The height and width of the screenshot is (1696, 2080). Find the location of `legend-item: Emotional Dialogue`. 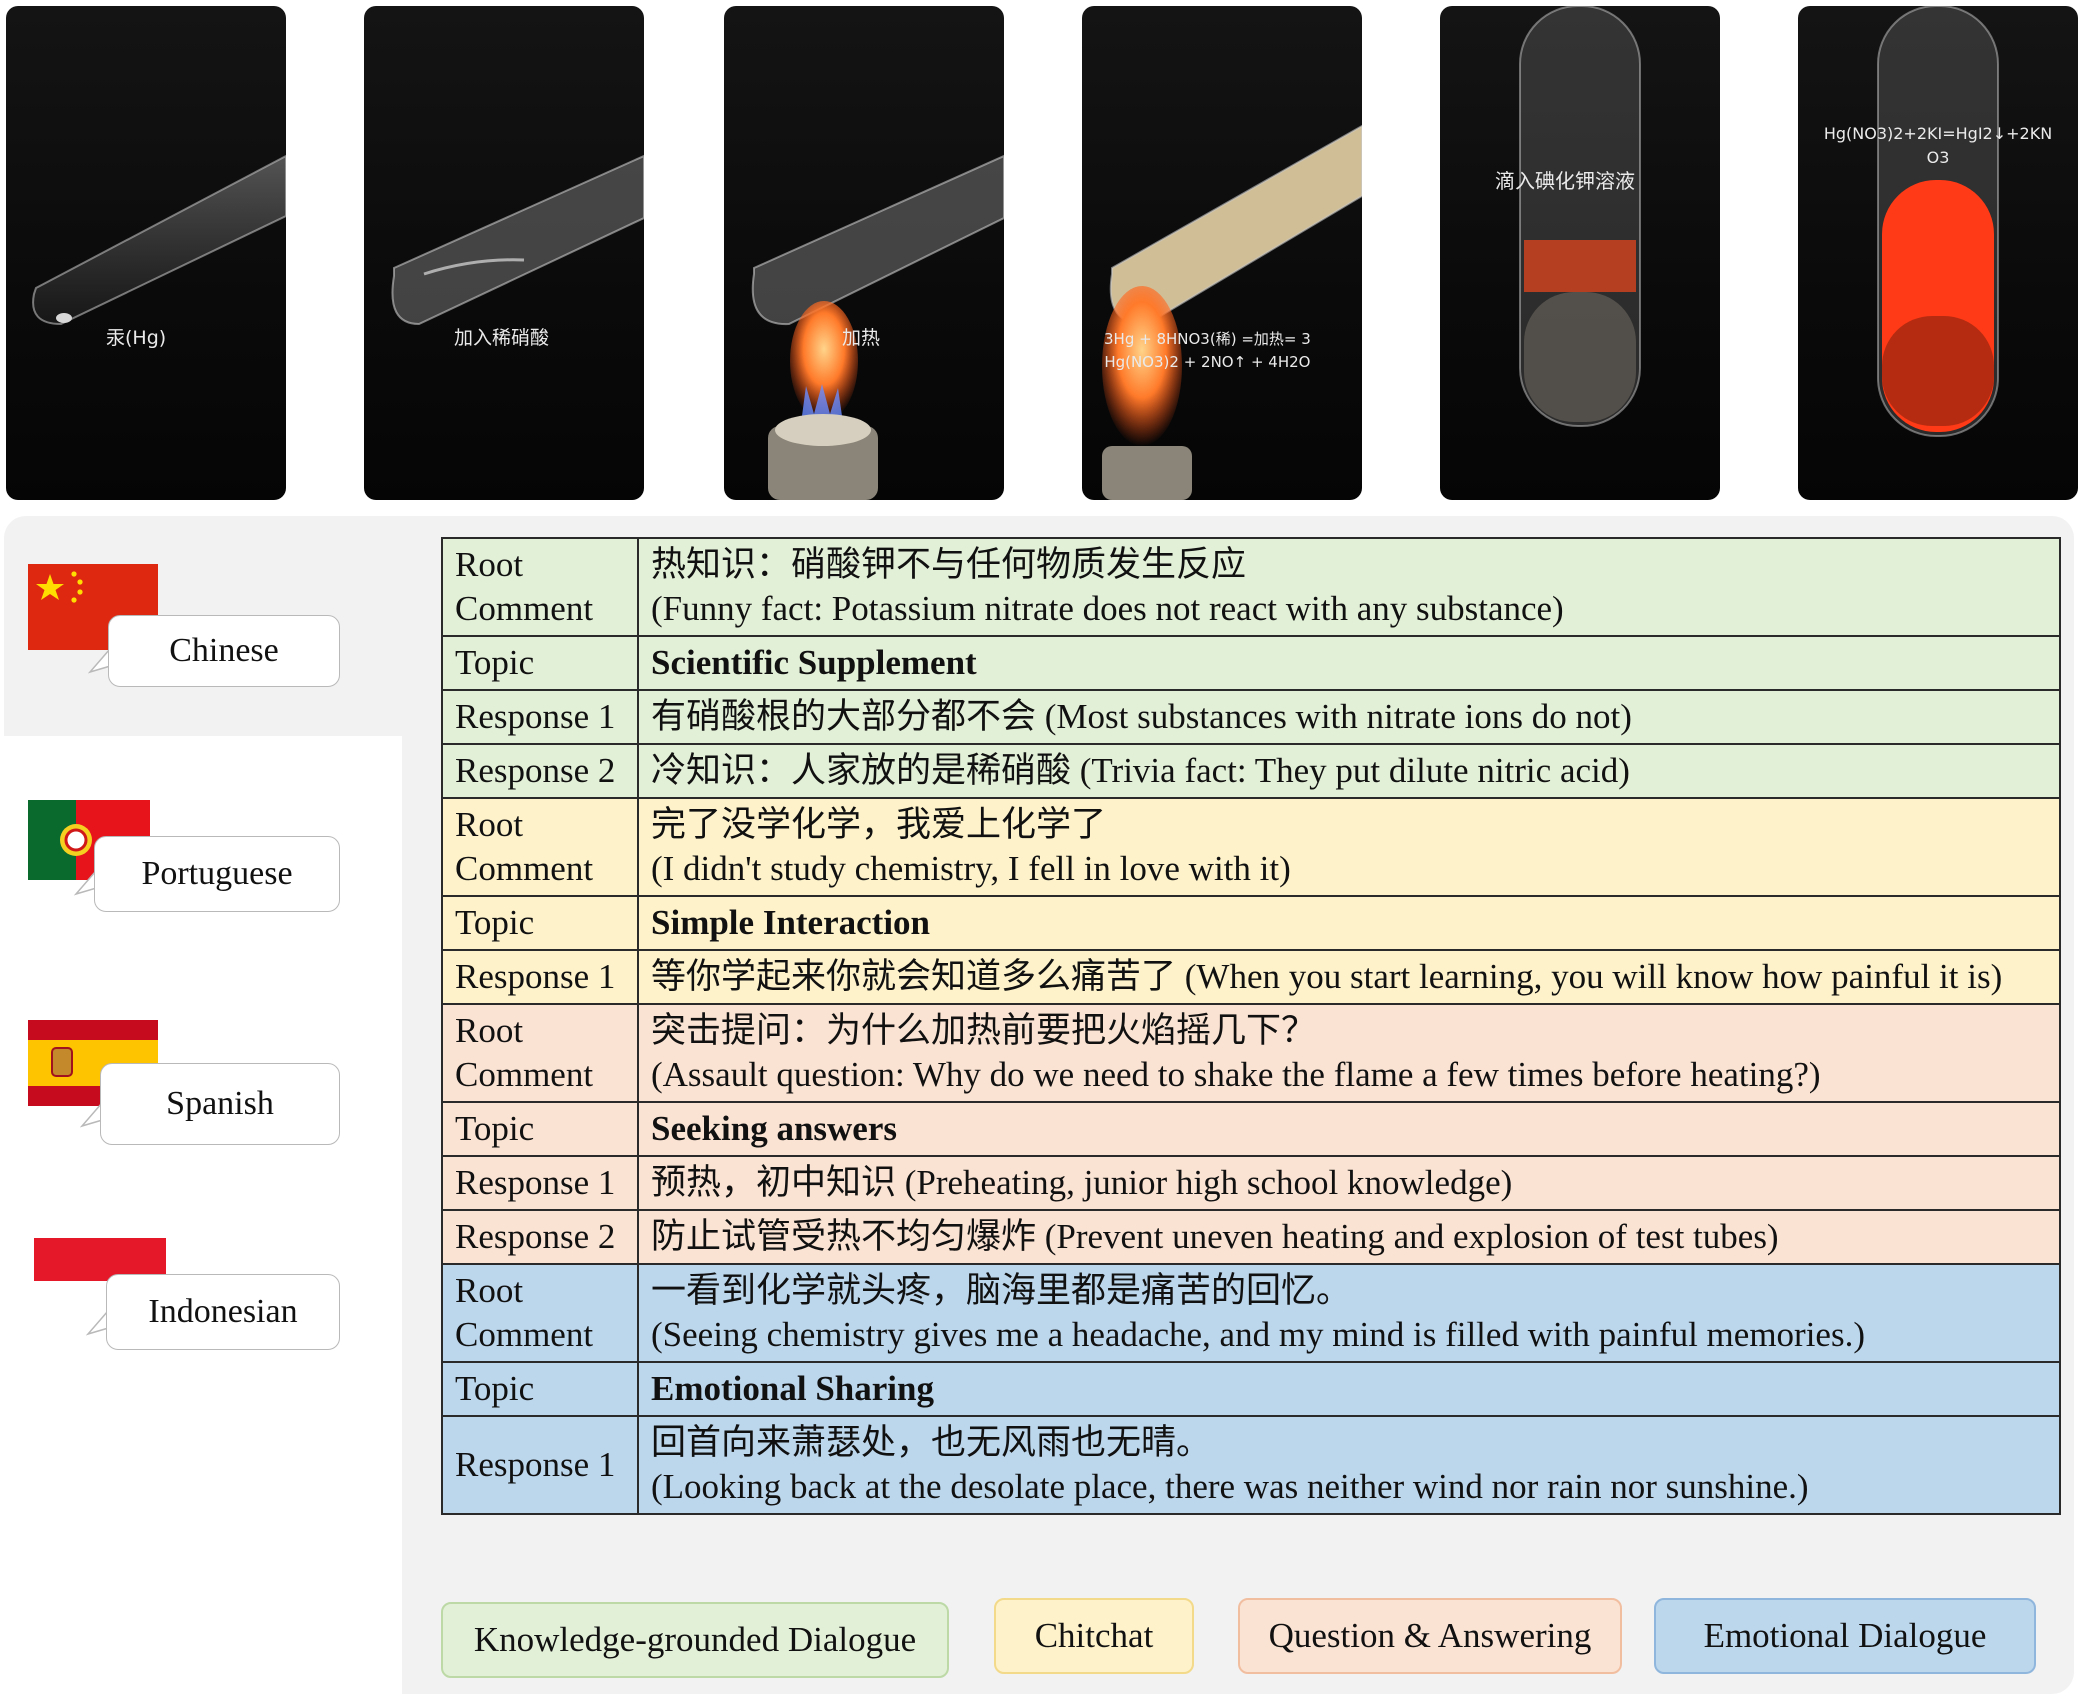

legend-item: Emotional Dialogue is located at coordinates (1845, 1636).